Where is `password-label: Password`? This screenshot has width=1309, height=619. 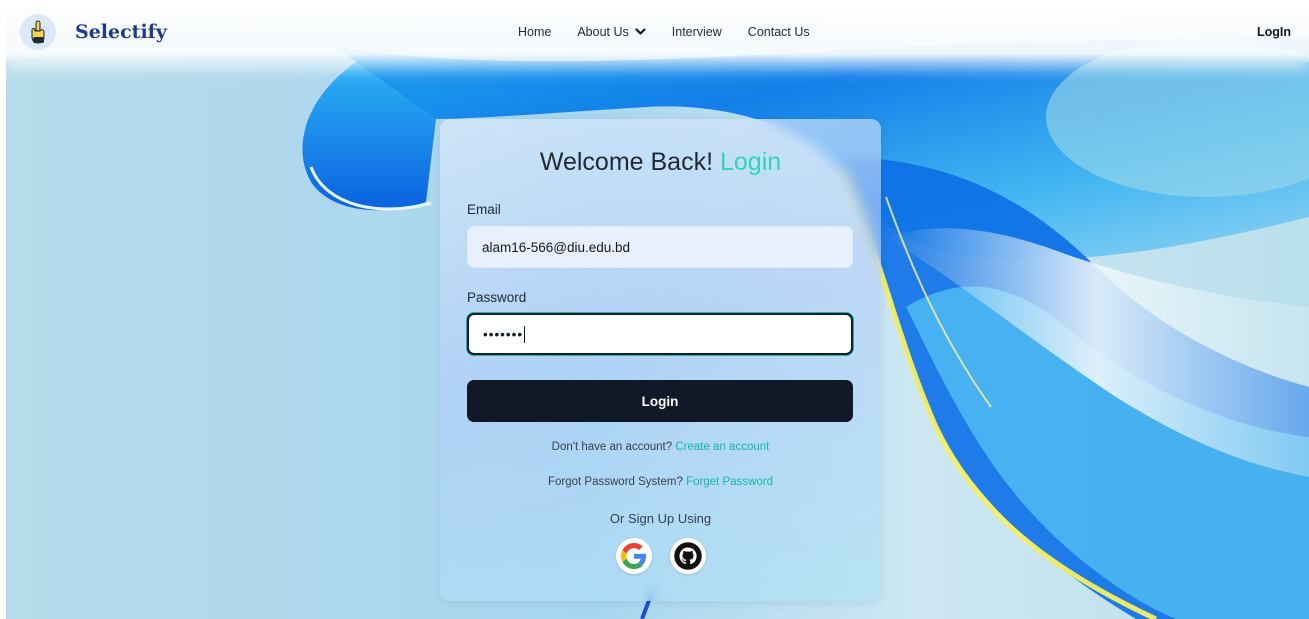 password-label: Password is located at coordinates (497, 297).